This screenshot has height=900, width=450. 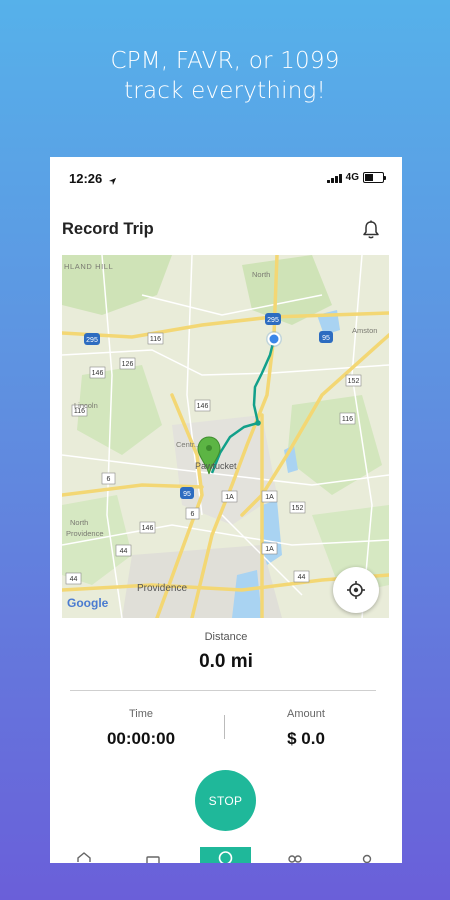 What do you see at coordinates (84, 857) in the screenshot?
I see `home-tab-icon` at bounding box center [84, 857].